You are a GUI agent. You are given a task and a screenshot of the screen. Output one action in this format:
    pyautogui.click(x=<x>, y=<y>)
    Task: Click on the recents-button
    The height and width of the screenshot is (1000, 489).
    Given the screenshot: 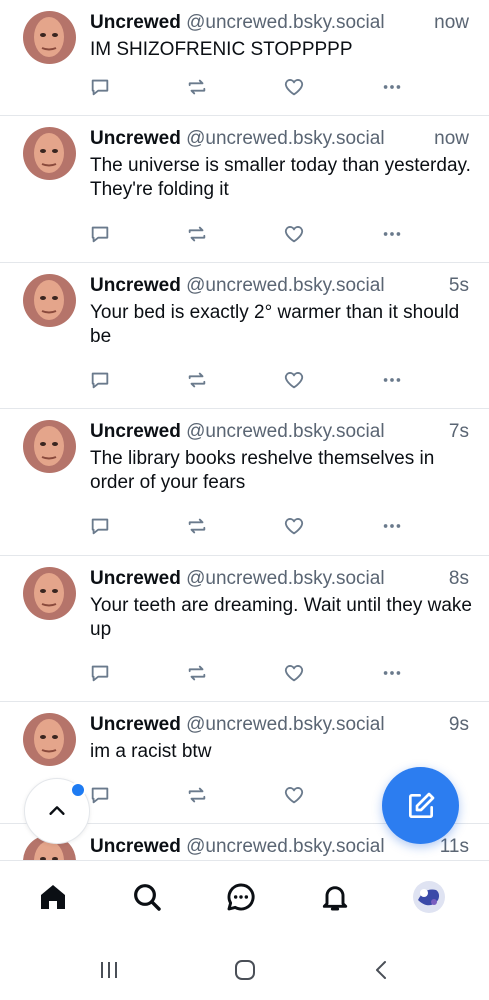 What is the action you would take?
    pyautogui.click(x=109, y=970)
    